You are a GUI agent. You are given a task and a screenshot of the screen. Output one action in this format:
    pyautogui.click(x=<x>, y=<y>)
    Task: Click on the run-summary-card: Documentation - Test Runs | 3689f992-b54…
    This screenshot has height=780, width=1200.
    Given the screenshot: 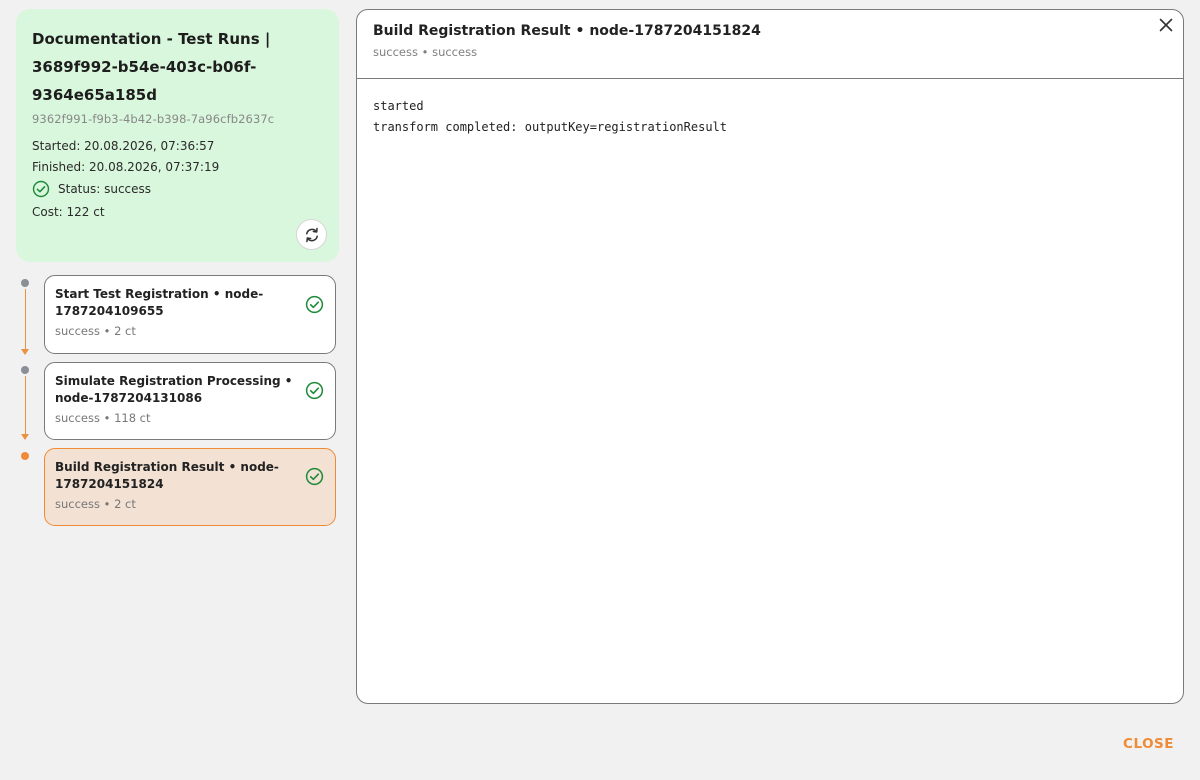 What is the action you would take?
    pyautogui.click(x=177, y=135)
    